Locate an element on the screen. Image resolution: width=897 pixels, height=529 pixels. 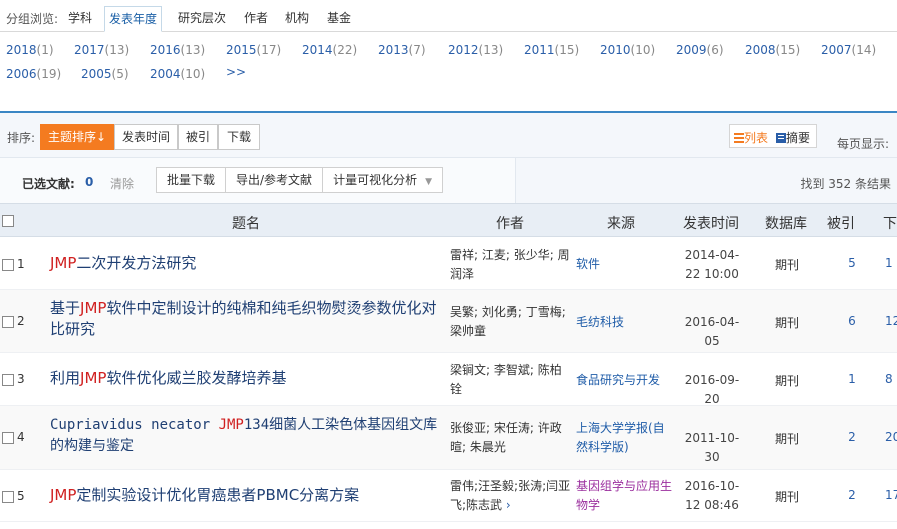
year-filter-item: 2018(1) is located at coordinates (30, 50).